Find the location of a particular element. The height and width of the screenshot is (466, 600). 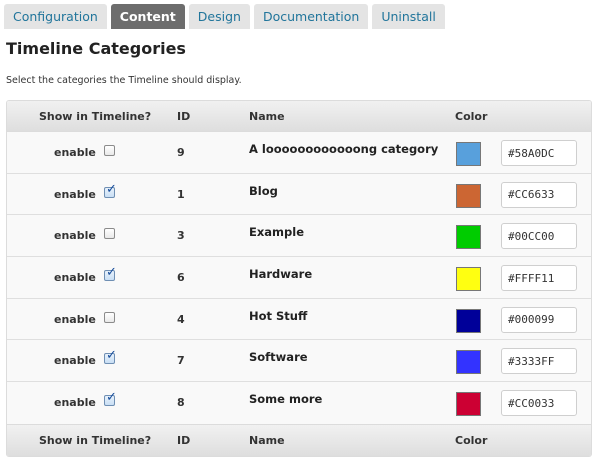

header-id: ID is located at coordinates (184, 116).